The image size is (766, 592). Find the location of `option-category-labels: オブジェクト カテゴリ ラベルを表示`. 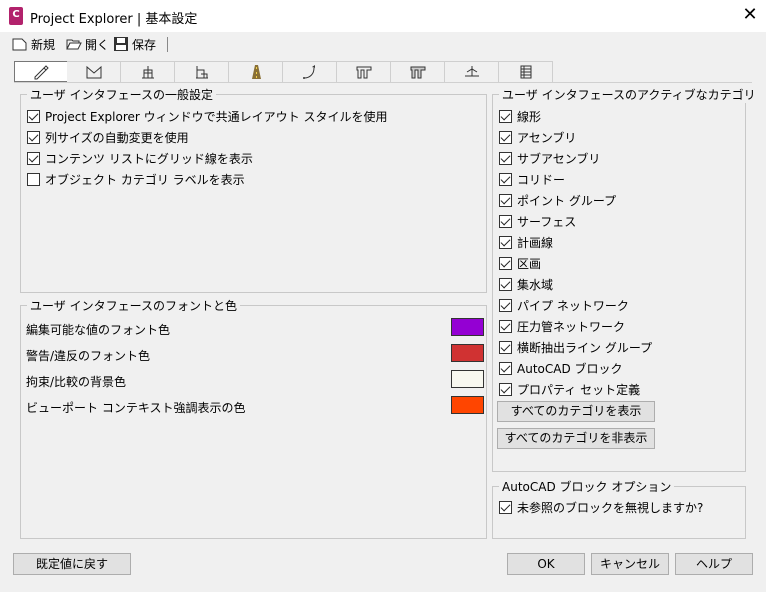

option-category-labels: オブジェクト カテゴリ ラベルを表示 is located at coordinates (136, 179).